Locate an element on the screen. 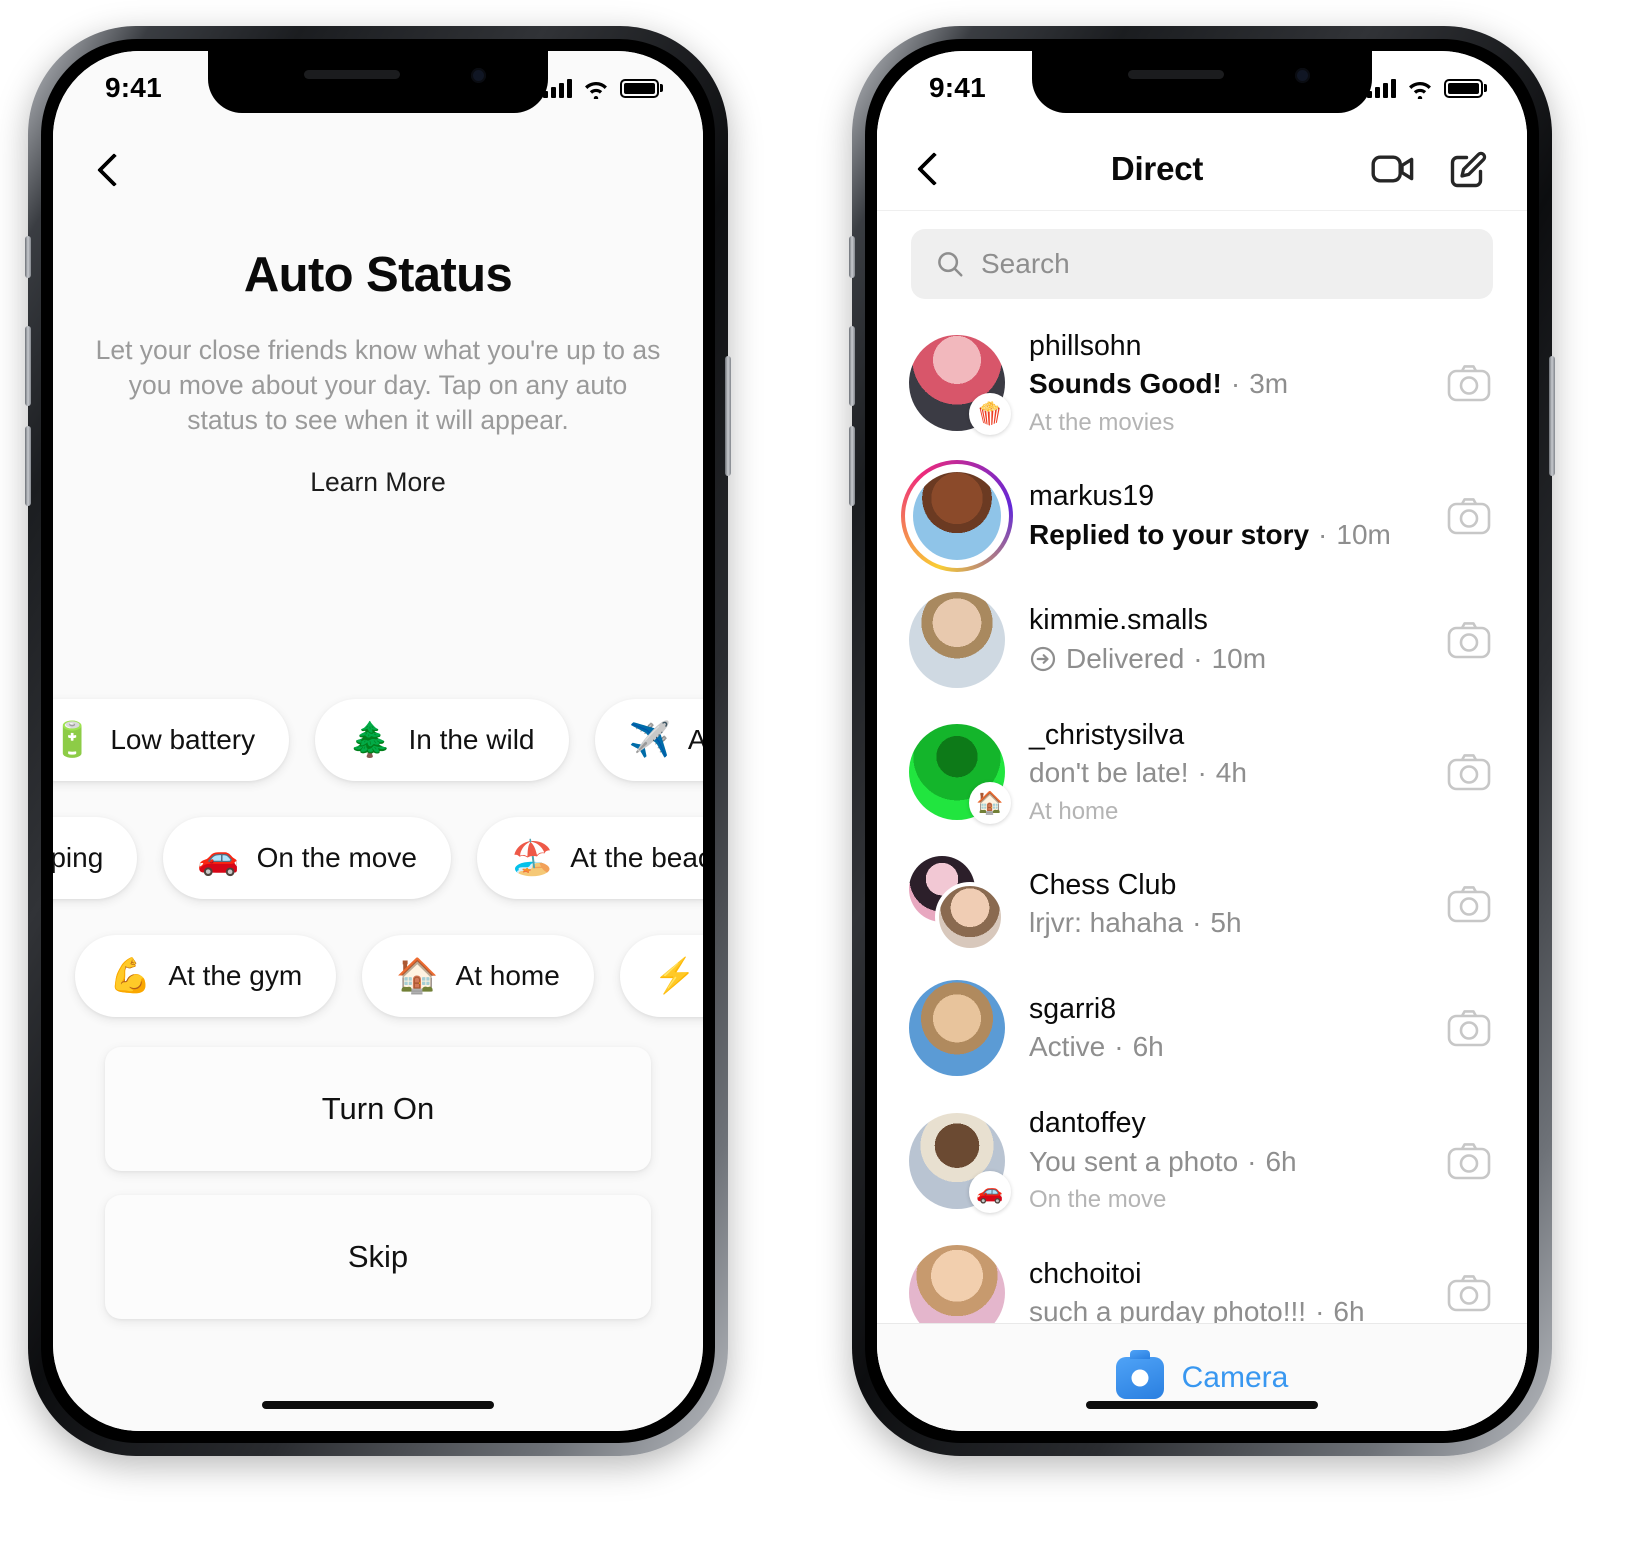 This screenshot has width=1650, height=1566. car-emoji: 🚗 is located at coordinates (218, 857).